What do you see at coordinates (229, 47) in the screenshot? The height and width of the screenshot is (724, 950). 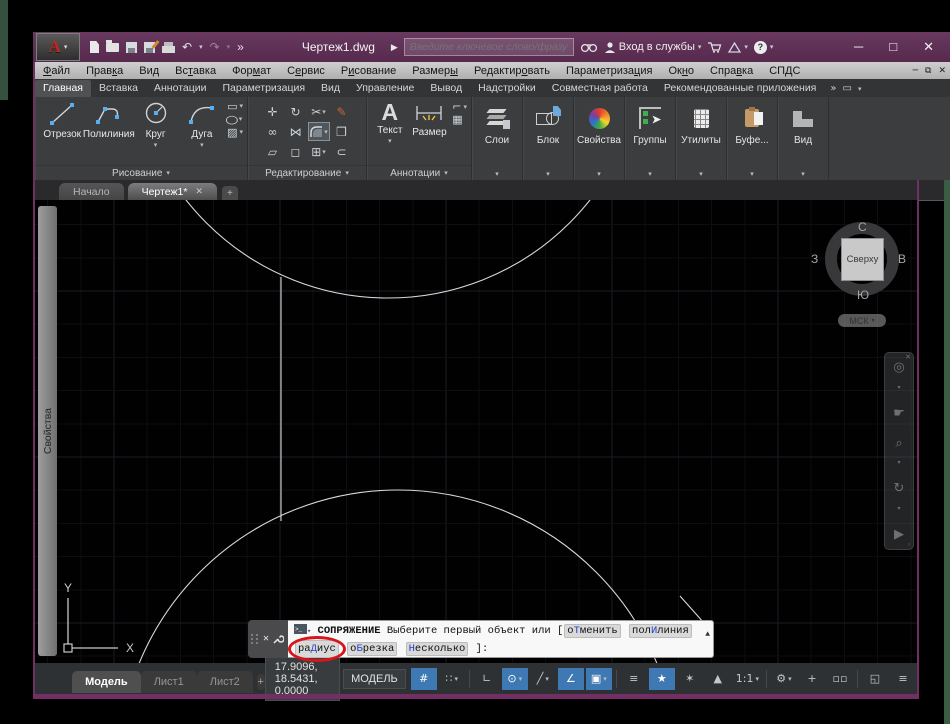 I see `redo-caret-icon: ▾` at bounding box center [229, 47].